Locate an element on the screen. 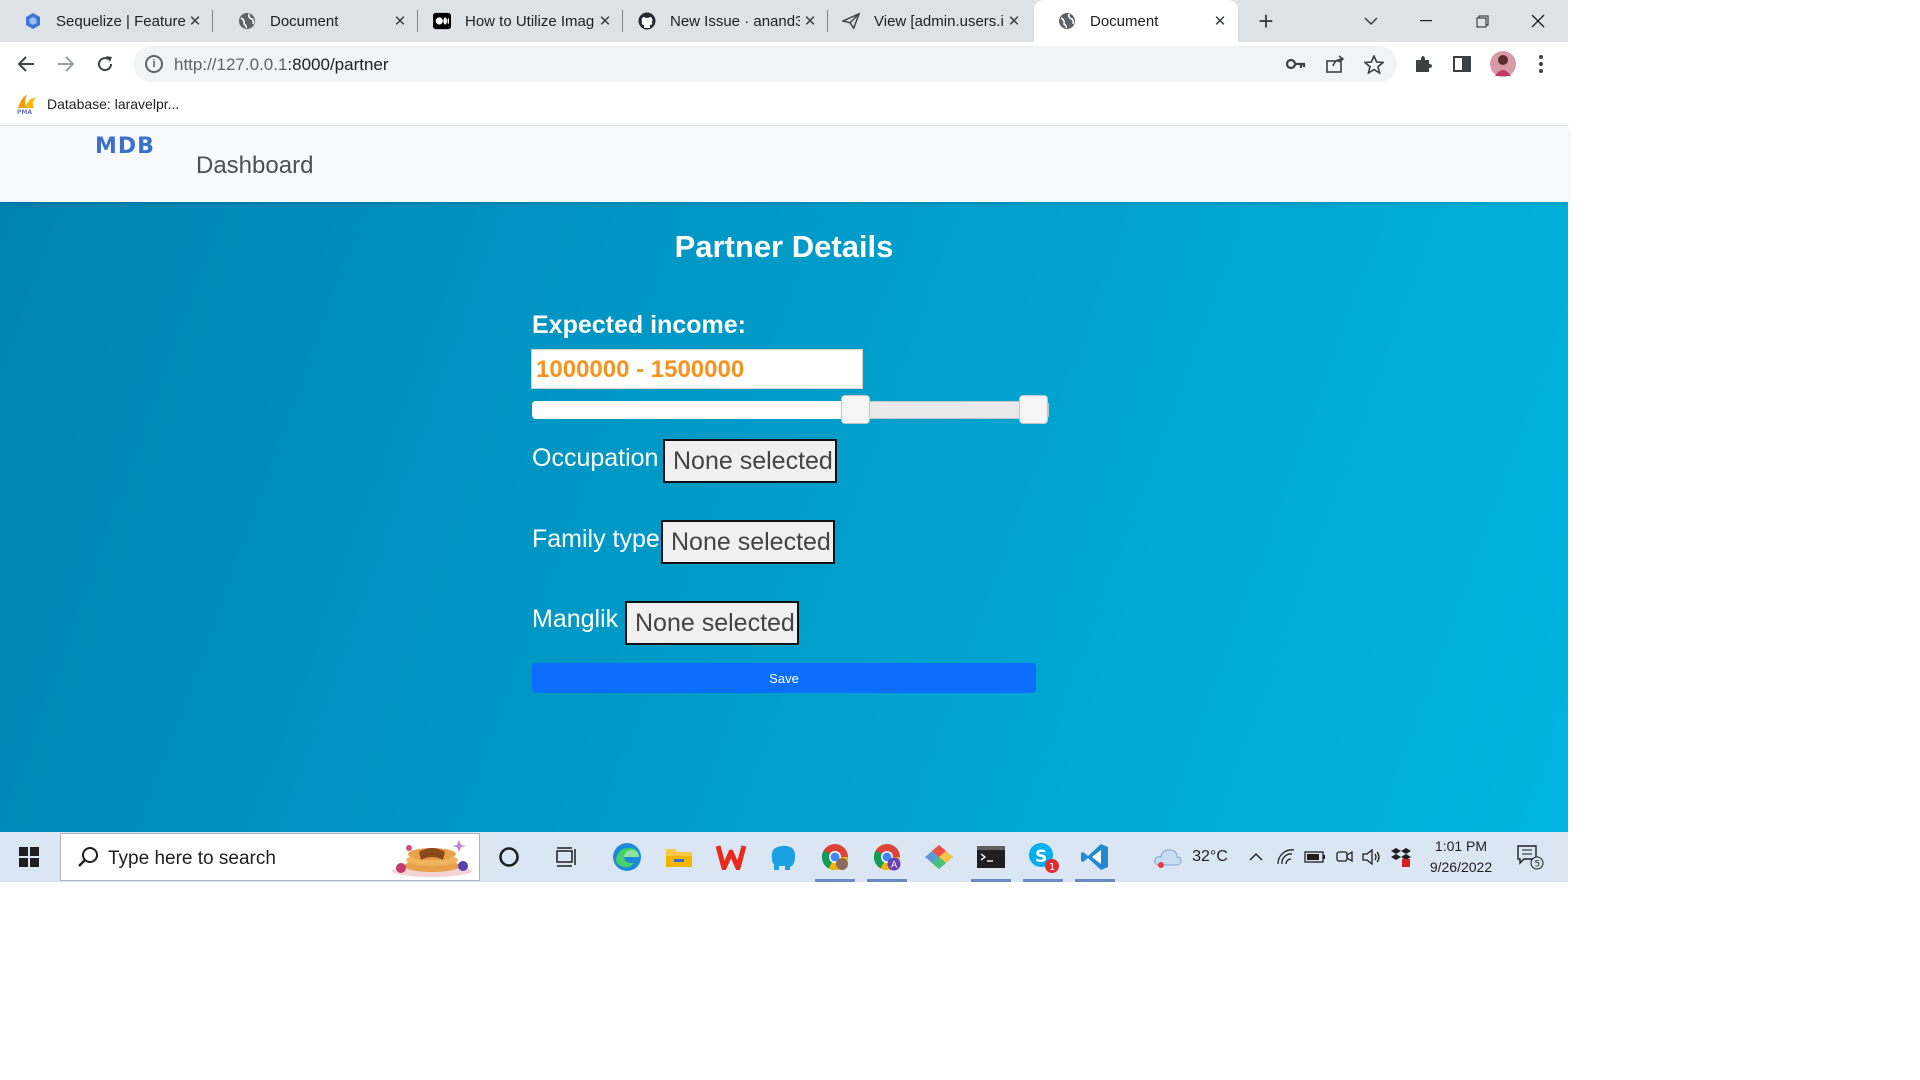 Image resolution: width=1920 pixels, height=1080 pixels. chevron-up-icon is located at coordinates (1256, 857).